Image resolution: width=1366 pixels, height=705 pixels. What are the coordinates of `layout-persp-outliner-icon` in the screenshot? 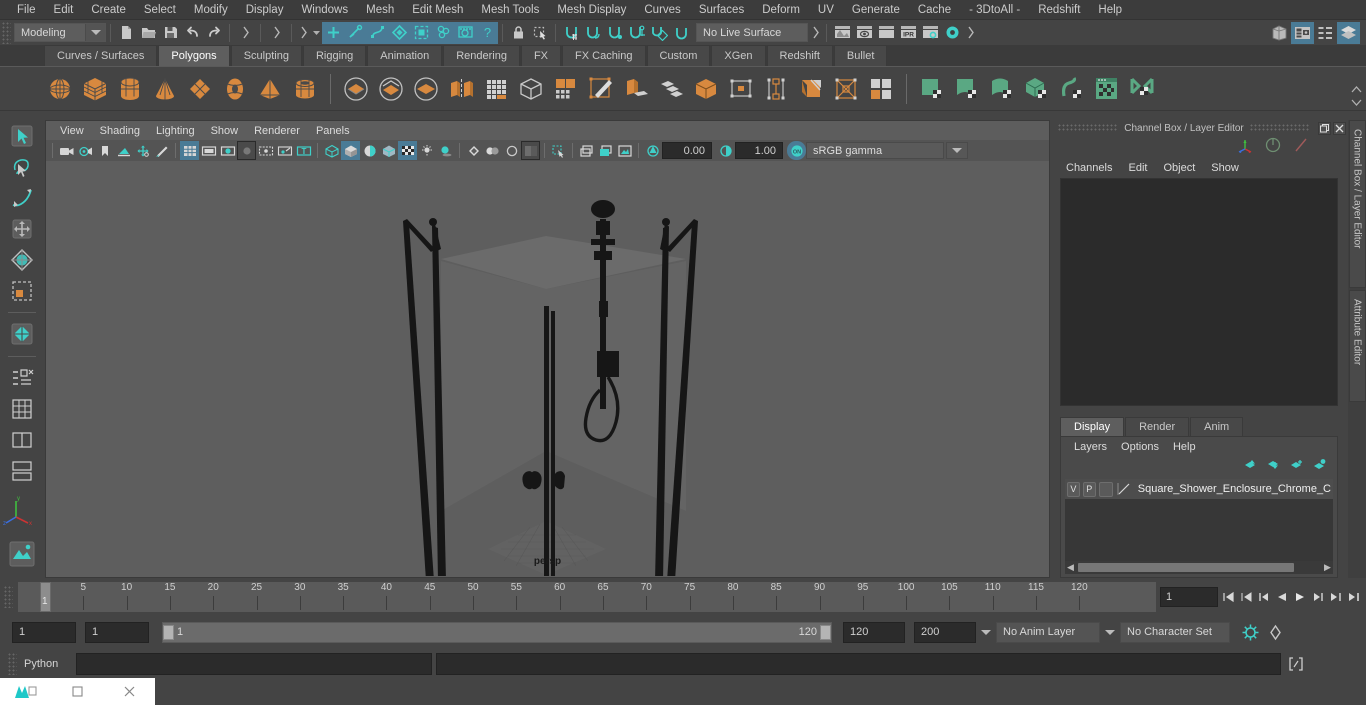 It's located at (22, 439).